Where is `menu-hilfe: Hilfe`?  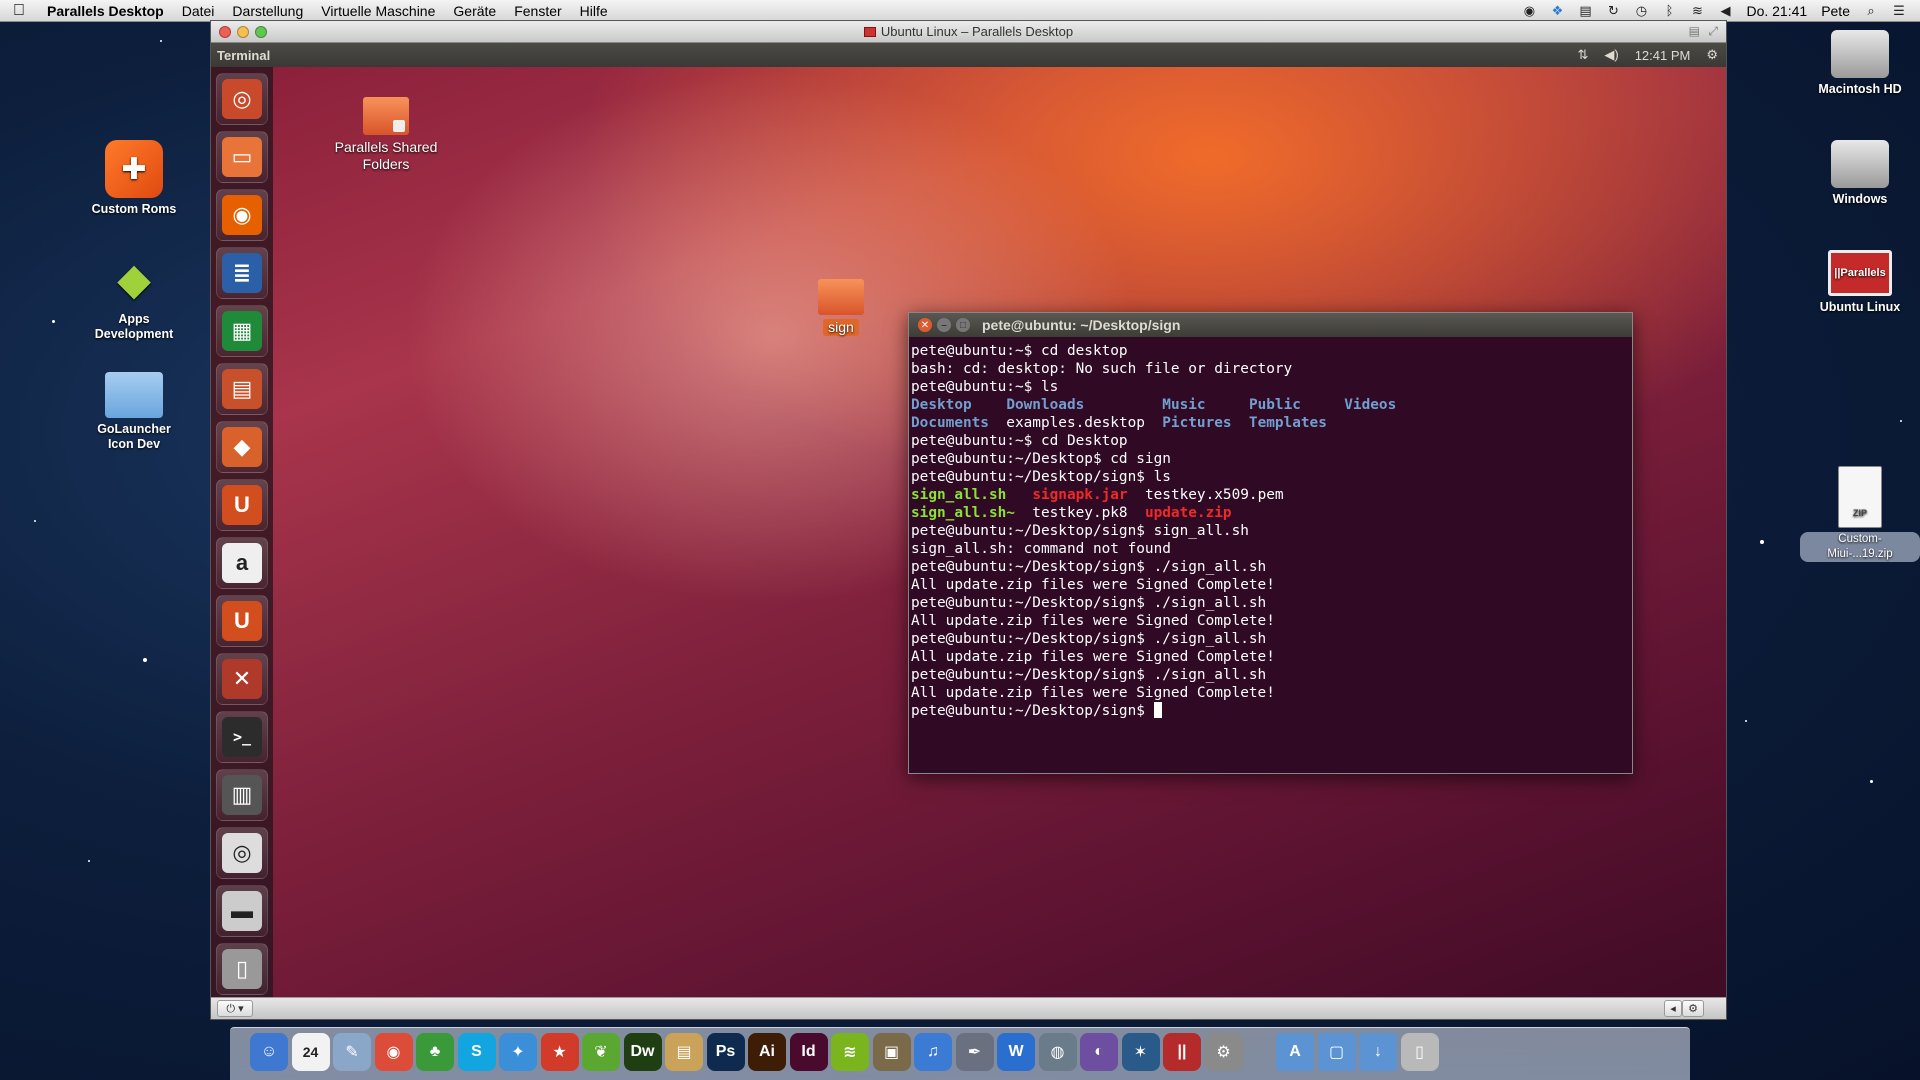
menu-hilfe: Hilfe is located at coordinates (594, 11).